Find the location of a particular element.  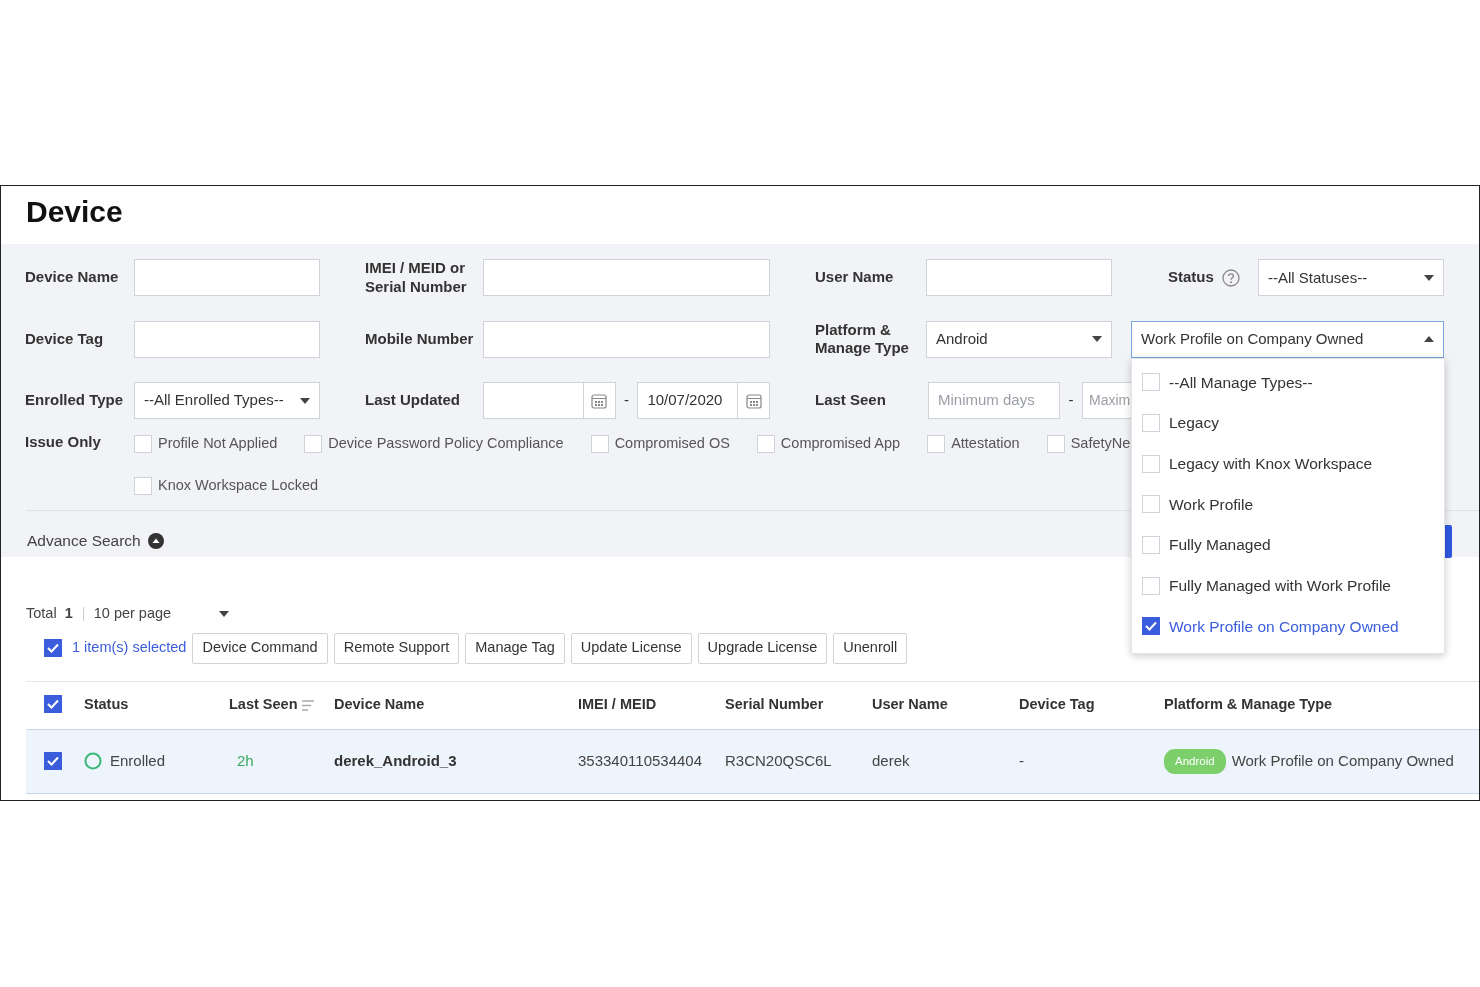

field-label: Platform & Manage Type is located at coordinates (862, 339).